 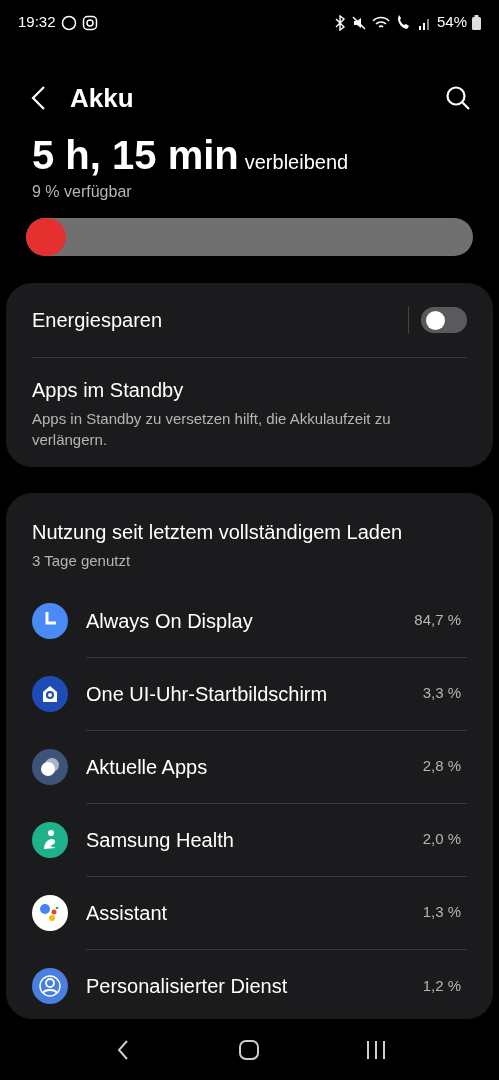 I want to click on runner-icon, so click(x=50, y=840).